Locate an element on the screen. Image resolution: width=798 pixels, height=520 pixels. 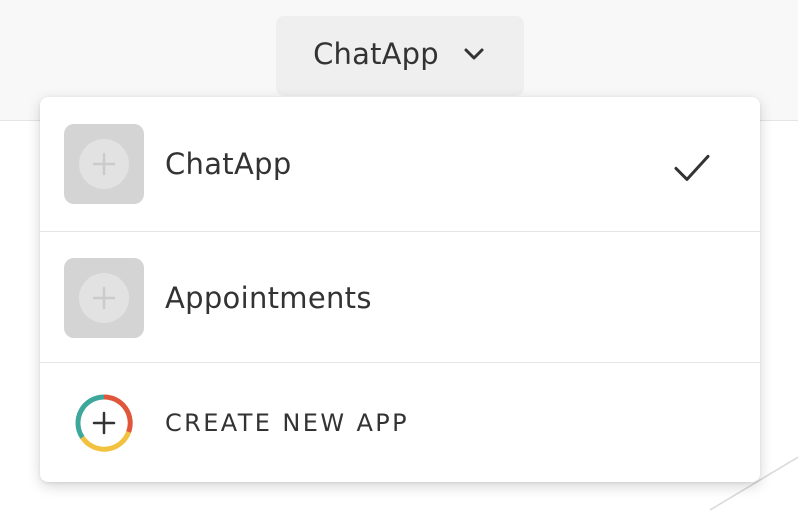
app-switcher-button: ChatApp is located at coordinates (400, 56).